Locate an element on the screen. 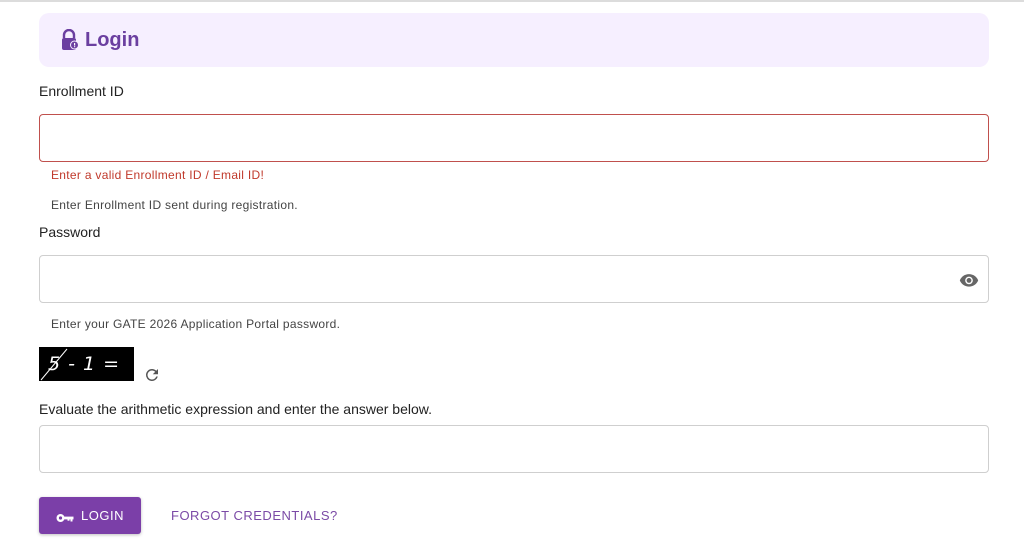 This screenshot has width=1024, height=543. enrollment-id-input is located at coordinates (514, 138).